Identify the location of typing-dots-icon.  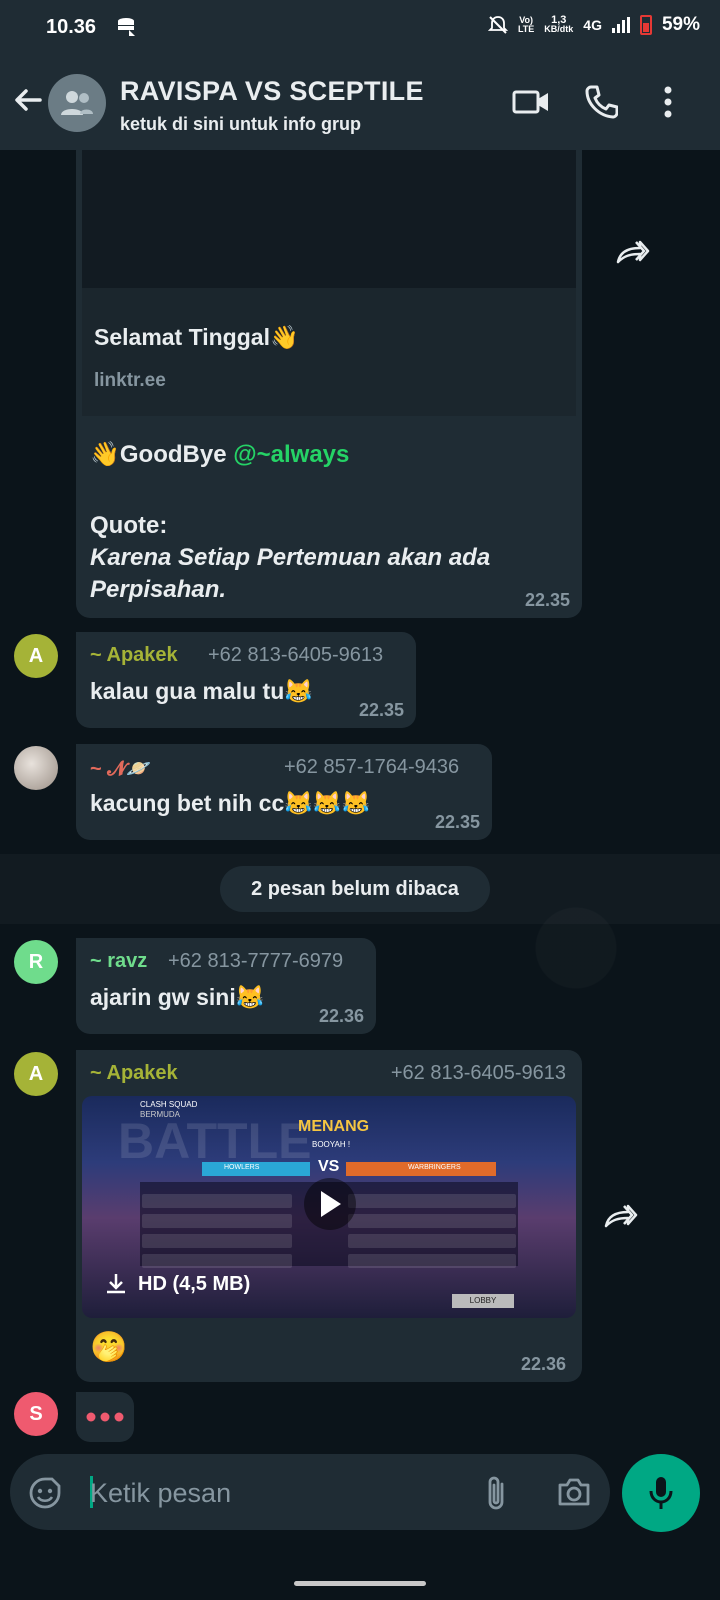
(105, 1417).